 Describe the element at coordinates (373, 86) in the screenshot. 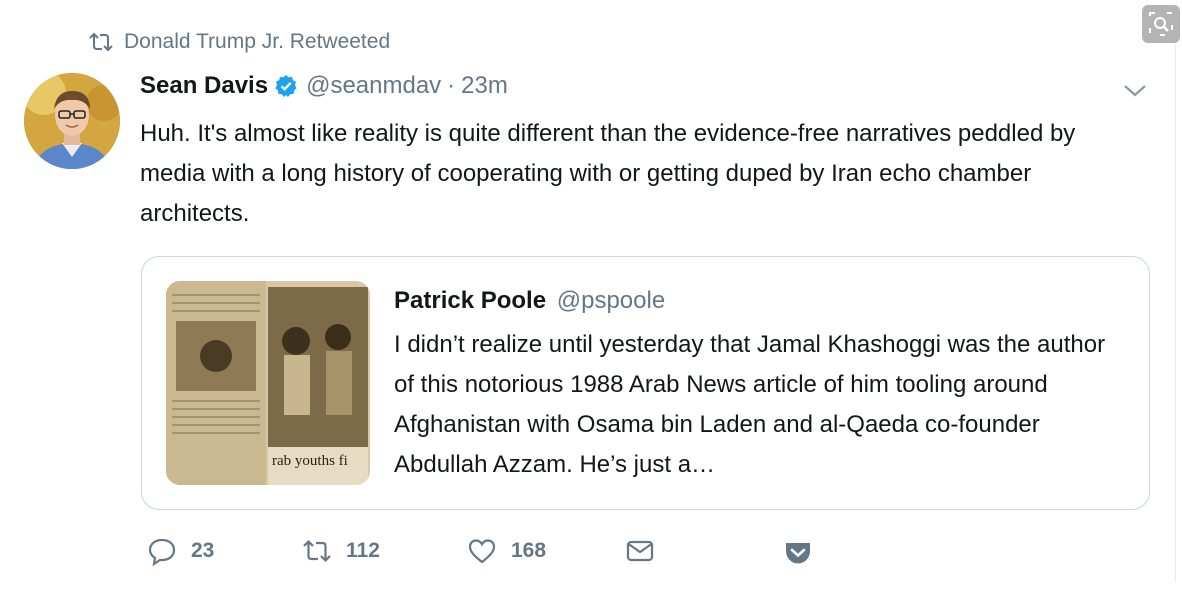

I see `author-handle: @seanmdav` at that location.